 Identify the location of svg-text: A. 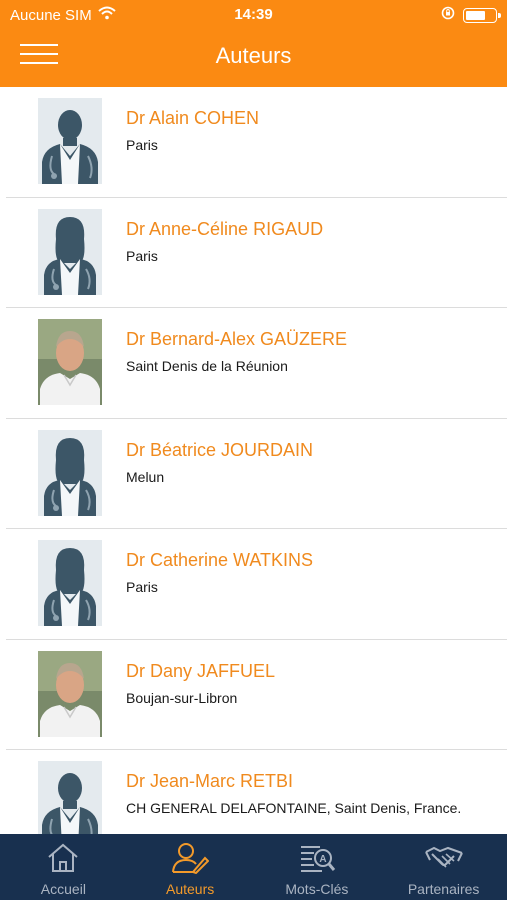
(322, 859).